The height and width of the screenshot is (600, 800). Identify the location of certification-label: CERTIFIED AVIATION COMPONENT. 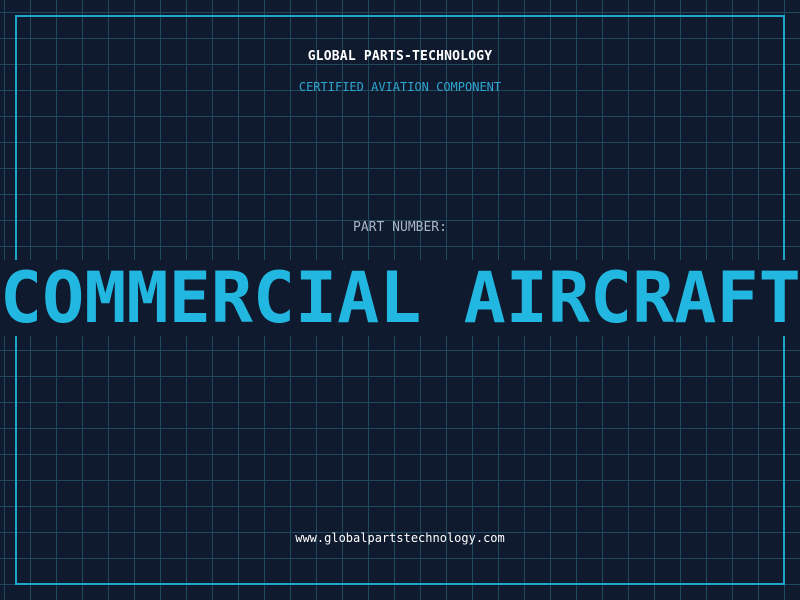
(400, 87).